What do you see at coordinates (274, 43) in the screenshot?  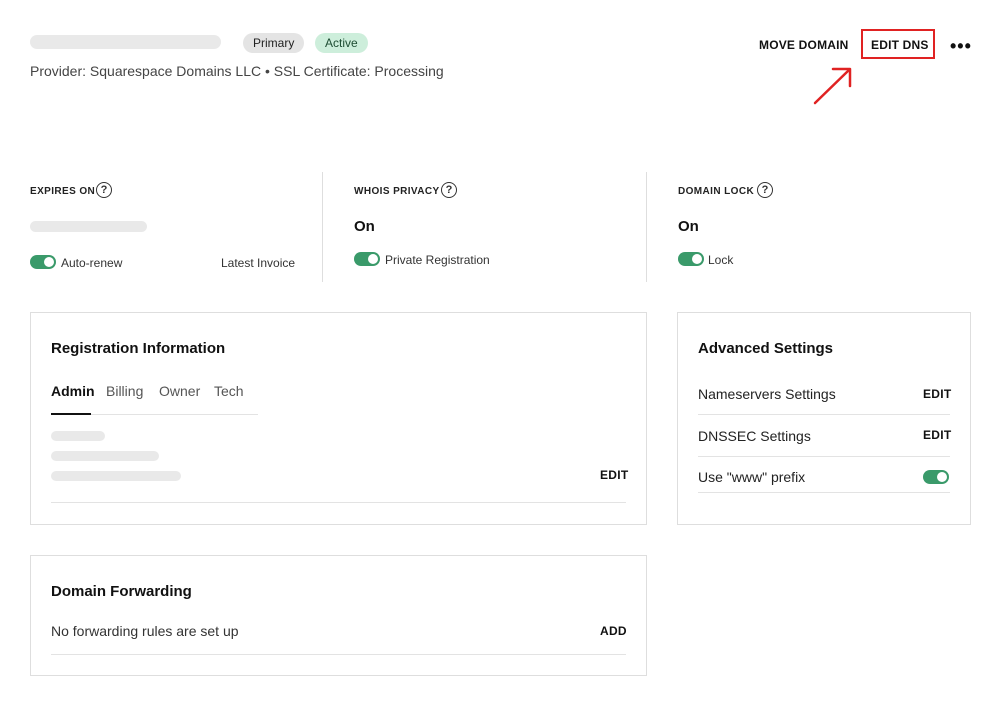 I see `primary-badge: Primary` at bounding box center [274, 43].